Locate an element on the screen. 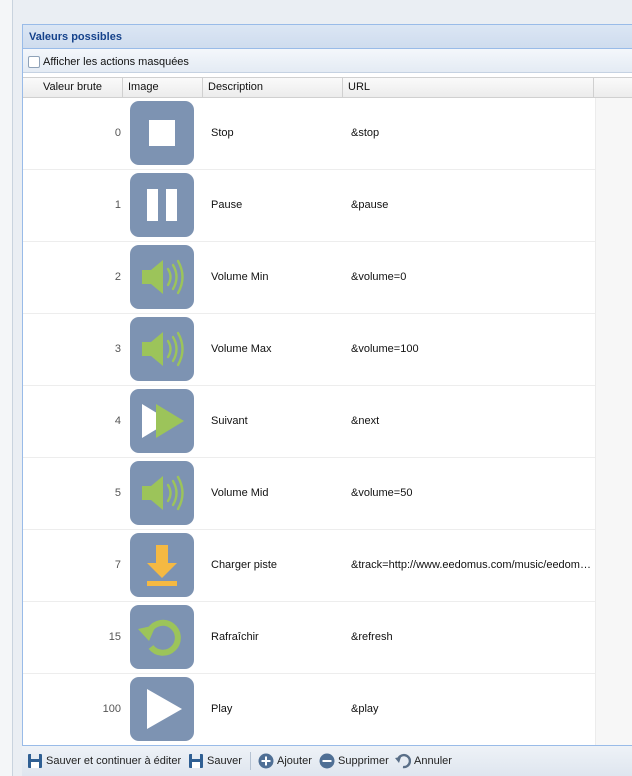  stop-icon is located at coordinates (162, 133).